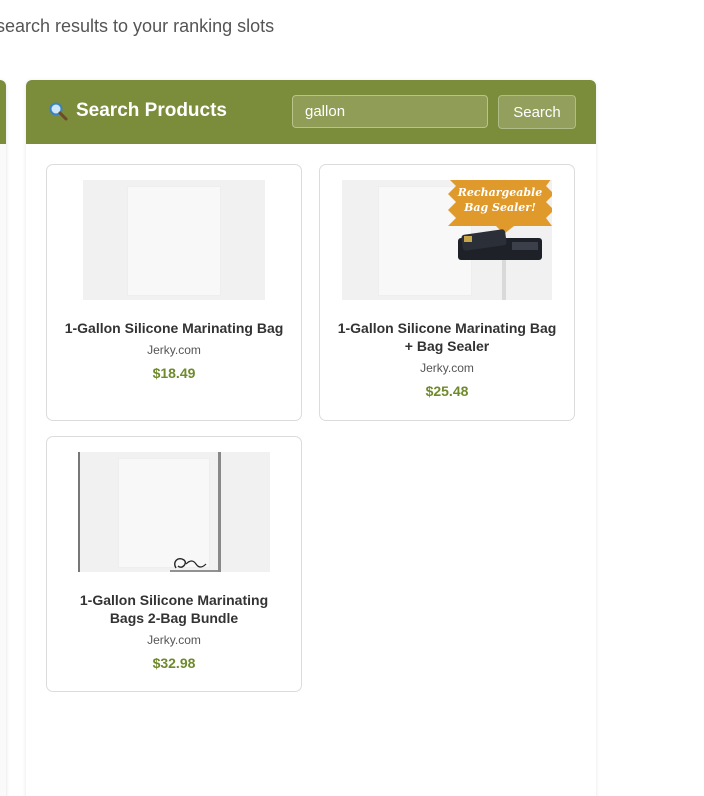 The height and width of the screenshot is (796, 704). Describe the element at coordinates (447, 240) in the screenshot. I see `product-image: Rechargeable Bag Sealer!` at that location.